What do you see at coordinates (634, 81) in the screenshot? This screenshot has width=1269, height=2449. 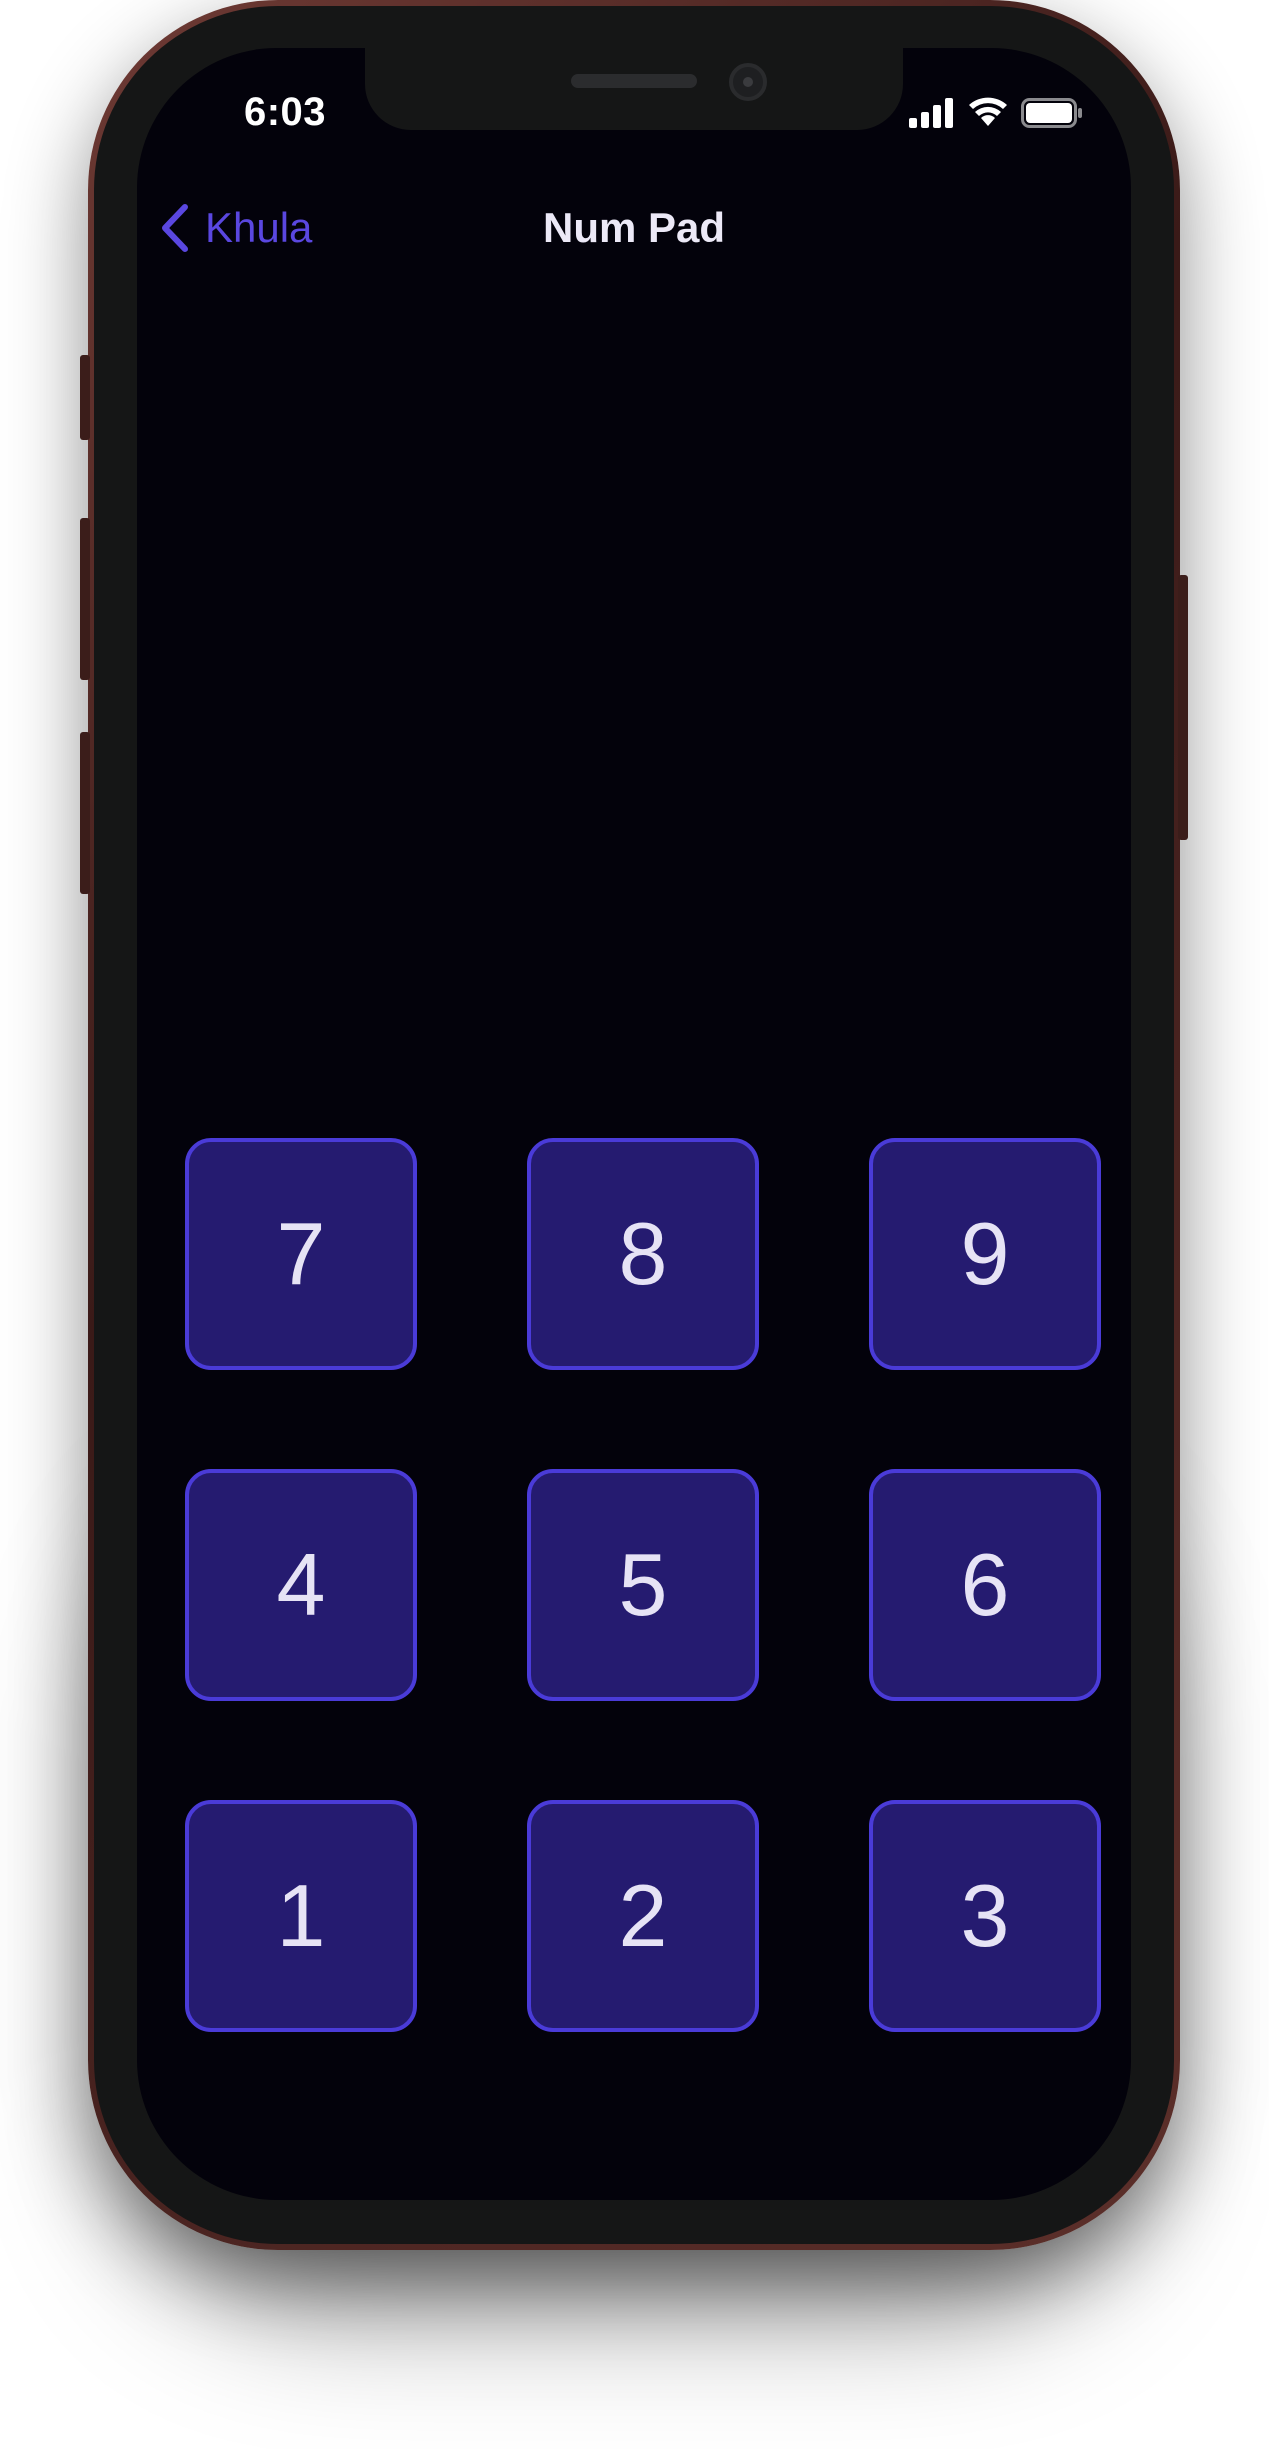 I see `earpiece-speaker` at bounding box center [634, 81].